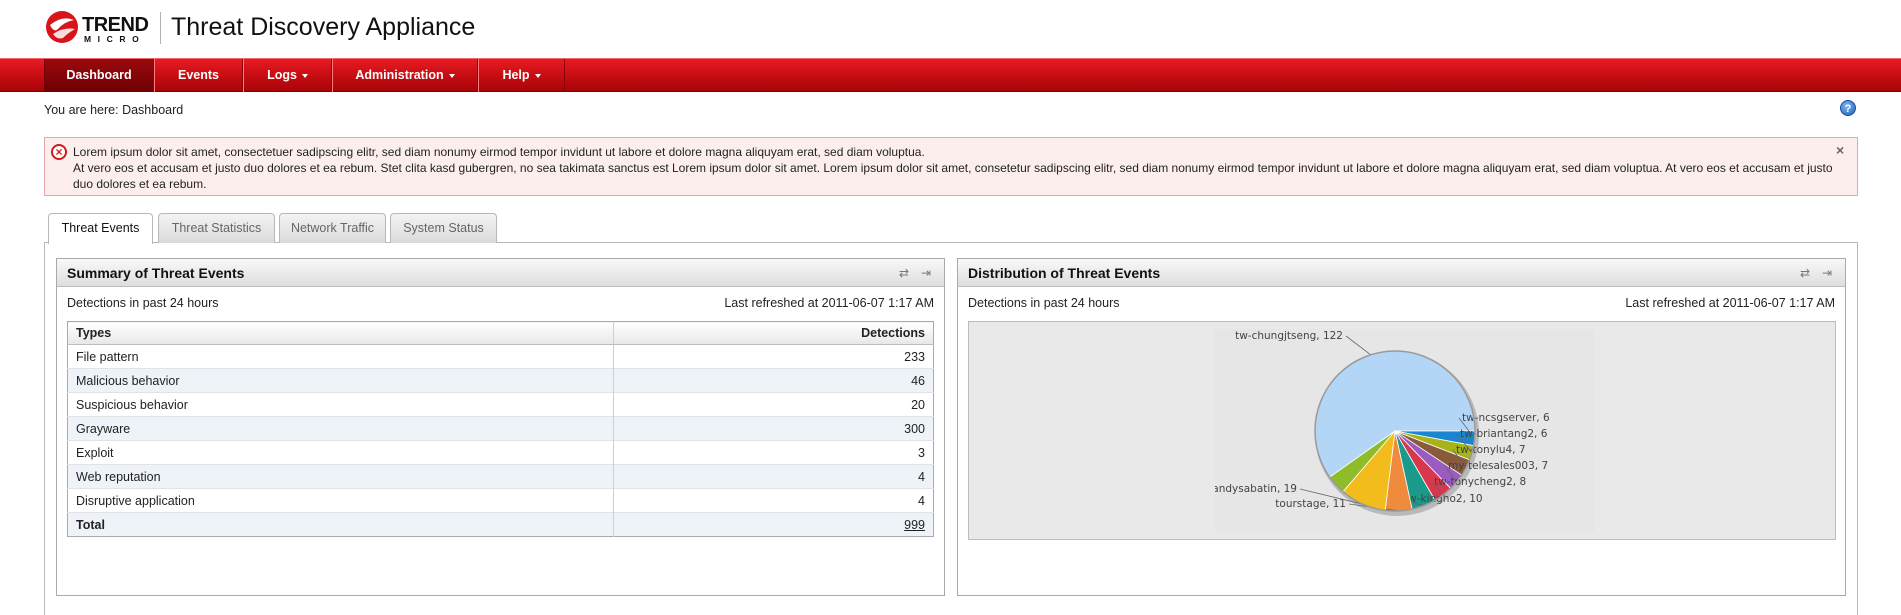  I want to click on error-icon: ×, so click(59, 152).